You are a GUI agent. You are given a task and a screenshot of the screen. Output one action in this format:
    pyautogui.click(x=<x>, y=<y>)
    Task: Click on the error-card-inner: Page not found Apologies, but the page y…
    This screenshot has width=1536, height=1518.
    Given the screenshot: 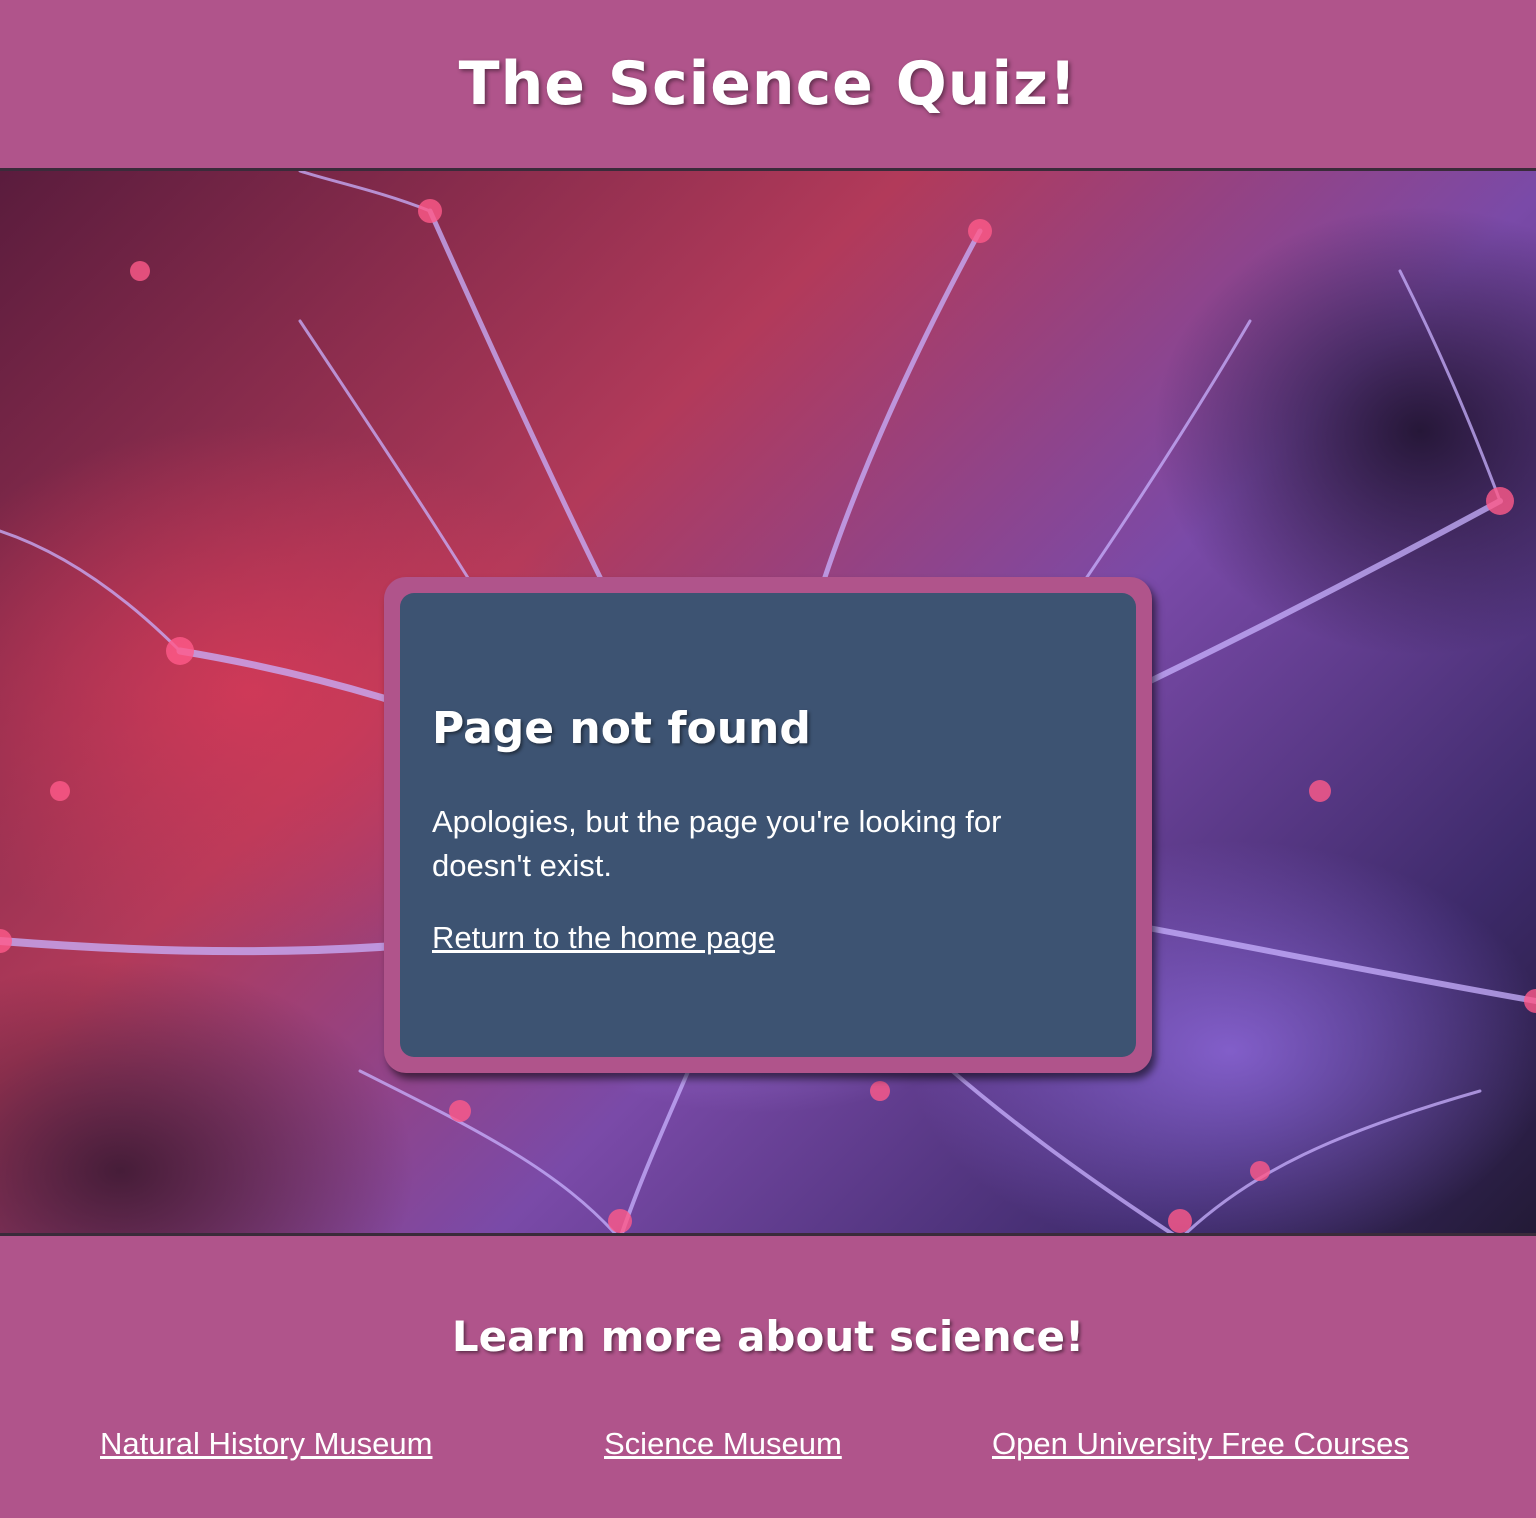 What is the action you would take?
    pyautogui.click(x=768, y=825)
    